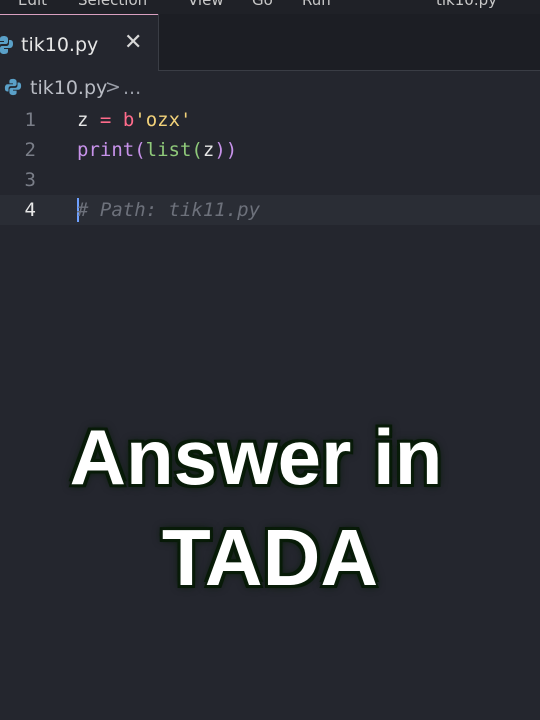  What do you see at coordinates (113, 87) in the screenshot?
I see `chevron-right-icon: >` at bounding box center [113, 87].